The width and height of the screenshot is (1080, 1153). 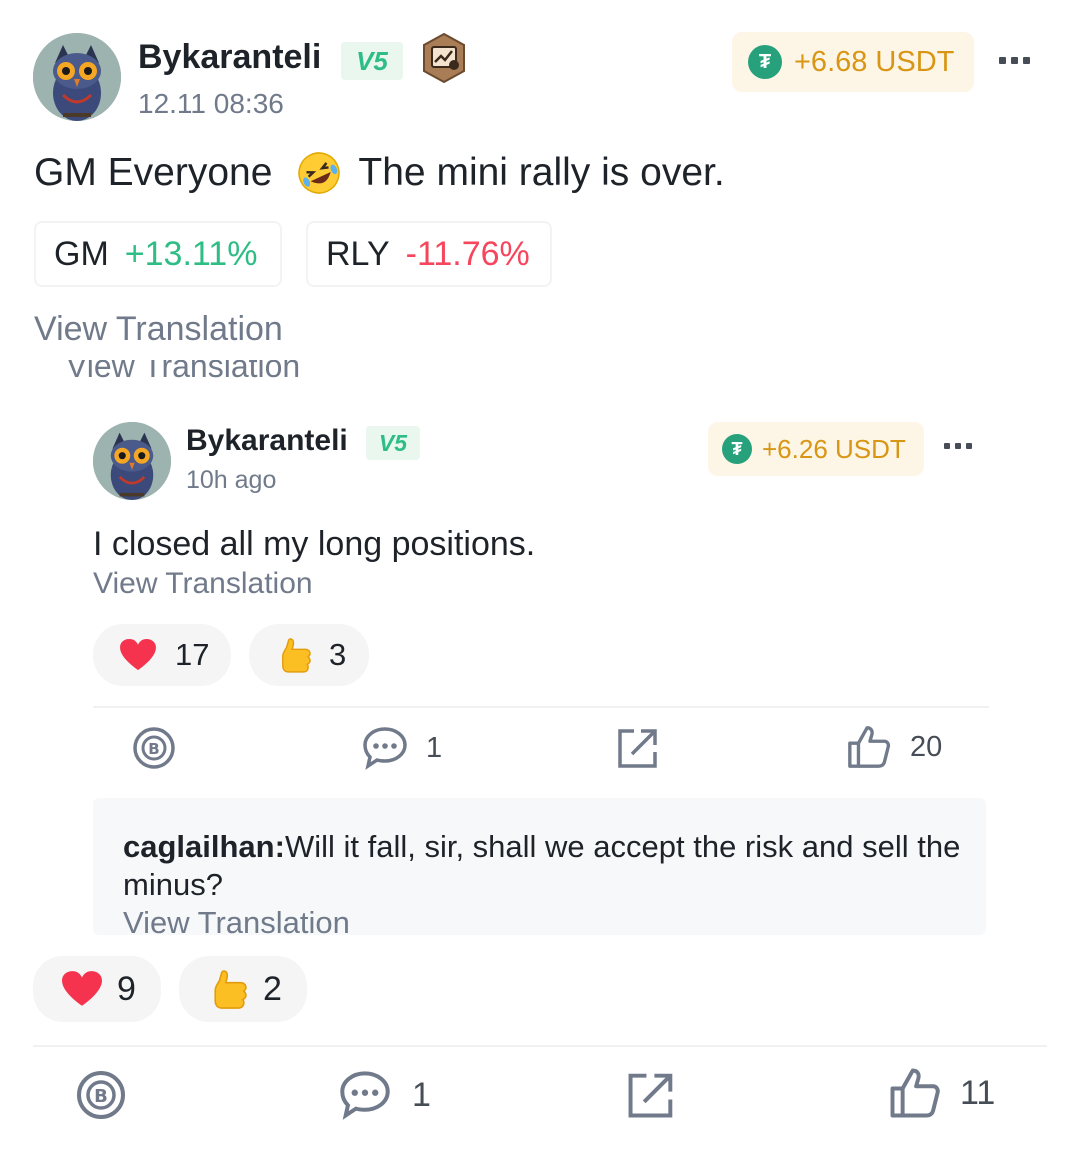 I want to click on thumbs-count: 2, so click(x=272, y=988).